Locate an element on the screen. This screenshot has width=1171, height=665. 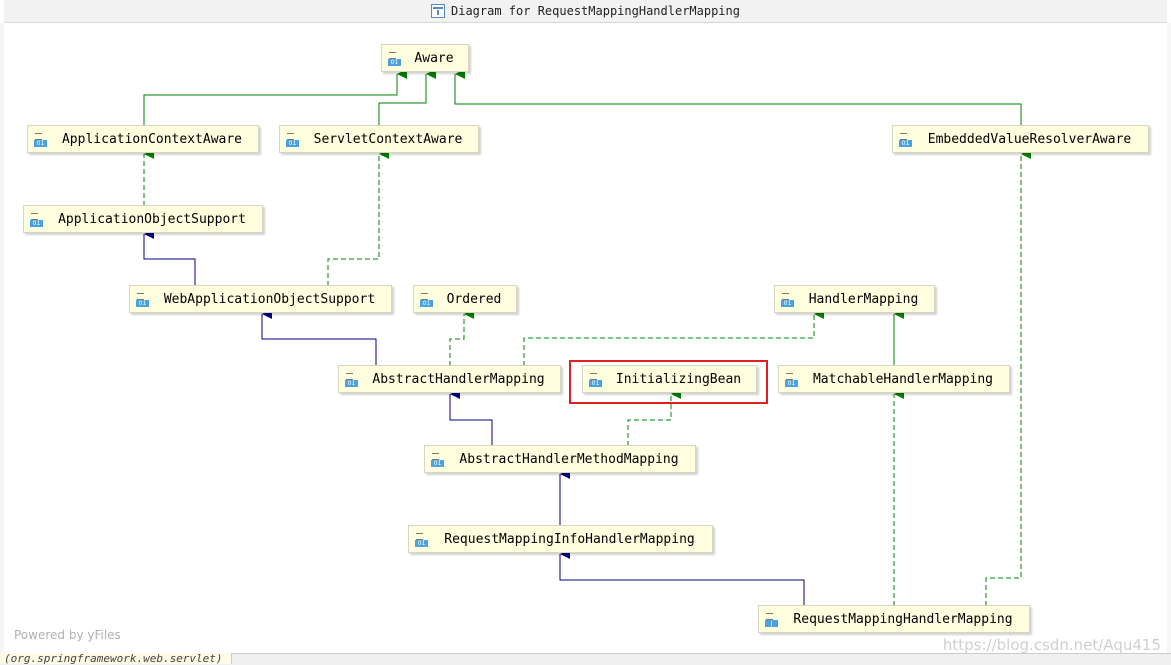
node-embedded-value-resolver-aware: 01 EmbeddedValueResolverAware is located at coordinates (1020, 139).